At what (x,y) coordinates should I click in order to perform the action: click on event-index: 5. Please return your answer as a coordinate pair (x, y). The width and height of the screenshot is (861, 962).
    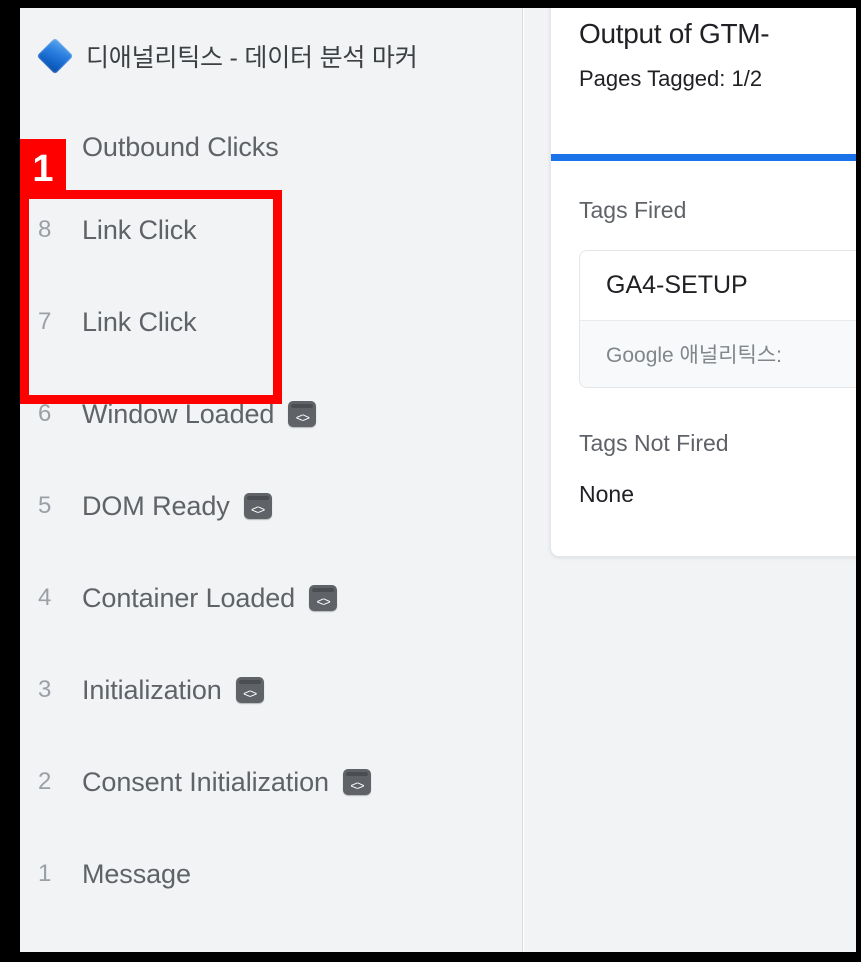
    Looking at the image, I should click on (45, 505).